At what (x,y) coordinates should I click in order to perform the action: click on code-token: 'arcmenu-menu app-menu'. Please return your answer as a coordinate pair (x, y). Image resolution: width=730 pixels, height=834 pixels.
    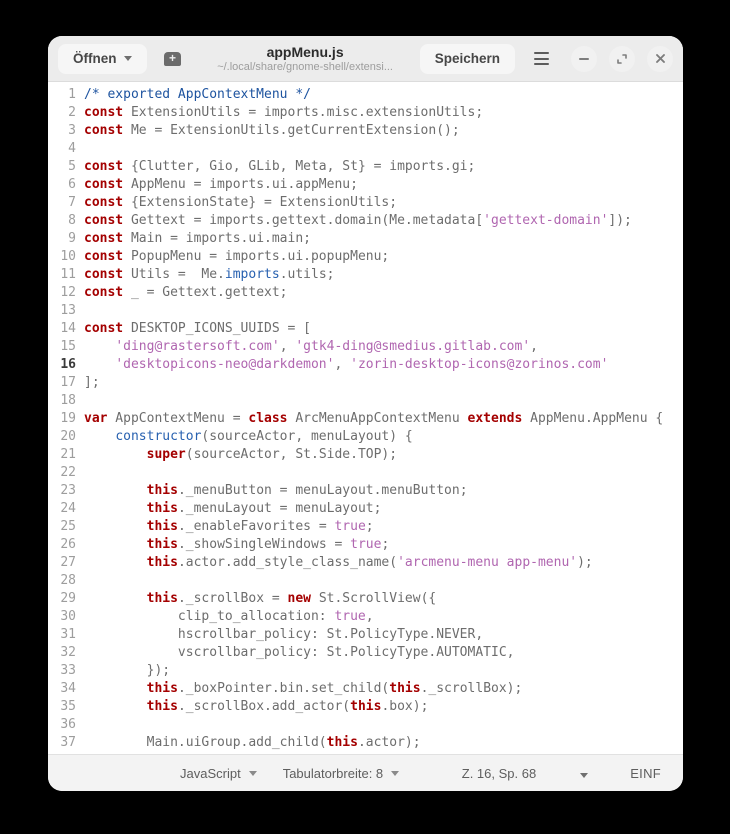
    Looking at the image, I should click on (487, 562).